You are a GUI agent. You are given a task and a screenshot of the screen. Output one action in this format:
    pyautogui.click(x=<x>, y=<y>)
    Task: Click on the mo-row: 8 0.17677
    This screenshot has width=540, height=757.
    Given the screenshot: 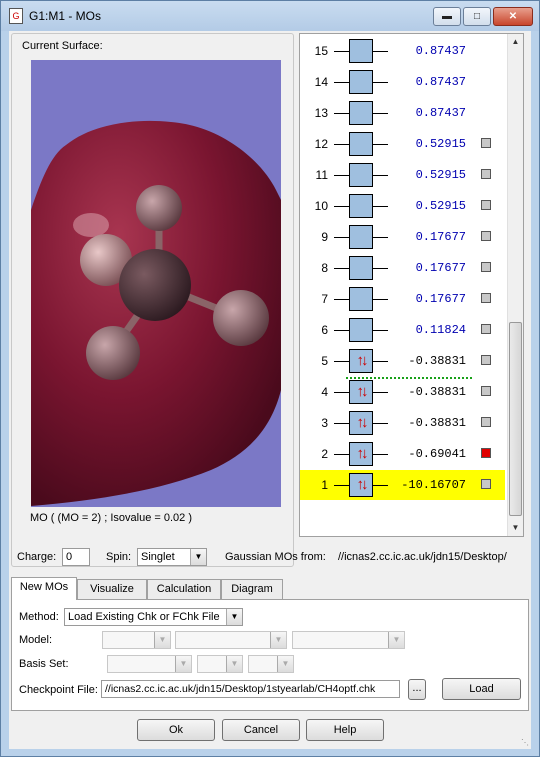 What is the action you would take?
    pyautogui.click(x=402, y=268)
    